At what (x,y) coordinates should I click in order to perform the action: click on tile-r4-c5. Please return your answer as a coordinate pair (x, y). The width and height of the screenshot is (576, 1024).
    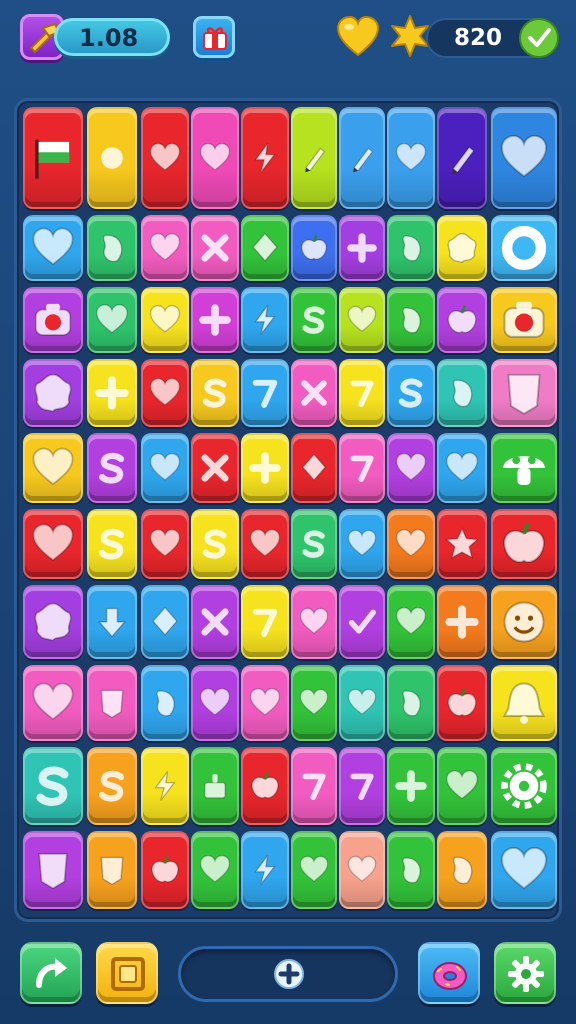
    Looking at the image, I should click on (265, 393).